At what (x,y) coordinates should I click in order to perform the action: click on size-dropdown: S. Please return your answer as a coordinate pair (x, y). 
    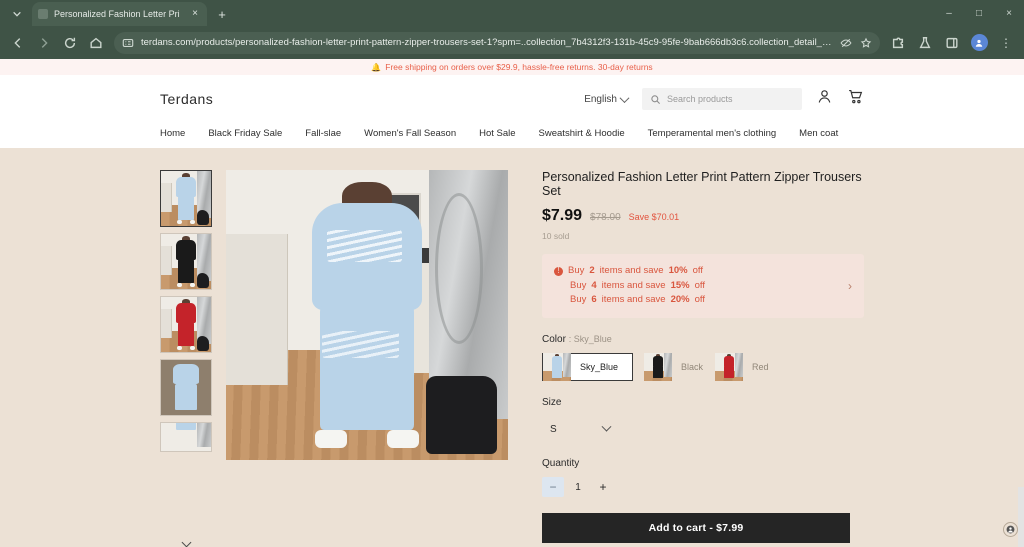
    Looking at the image, I should click on (580, 429).